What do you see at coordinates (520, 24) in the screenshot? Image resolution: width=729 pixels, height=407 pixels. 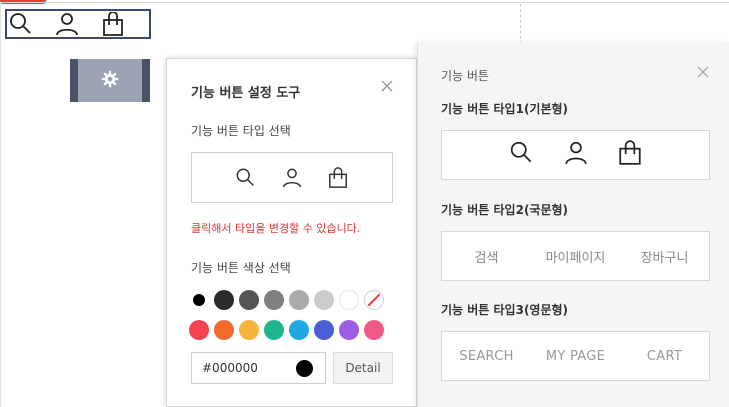 I see `vertical-guide` at bounding box center [520, 24].